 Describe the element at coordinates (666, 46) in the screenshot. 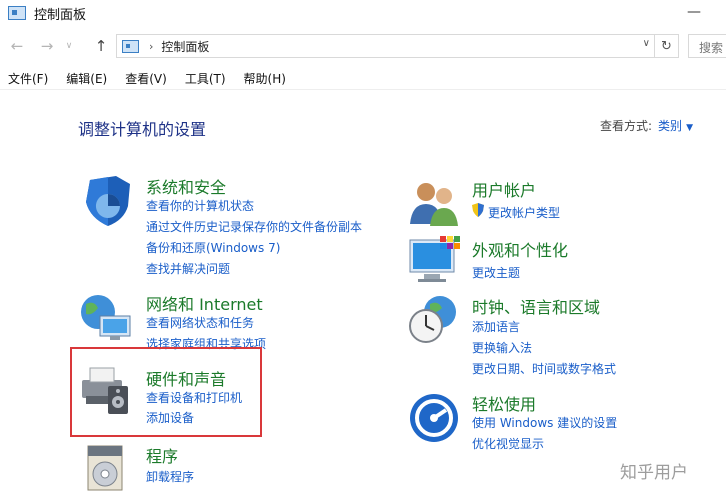

I see `refresh-icon: ↻` at that location.